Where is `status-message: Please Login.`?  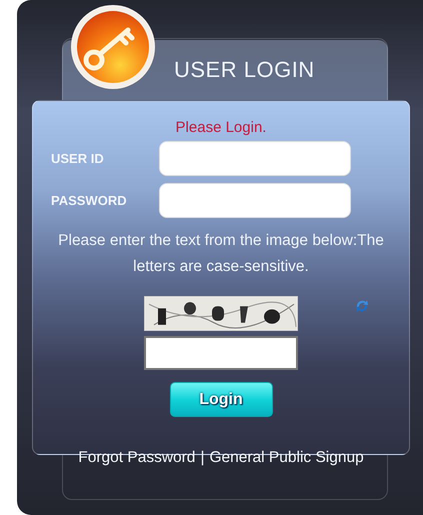
status-message: Please Login. is located at coordinates (221, 127).